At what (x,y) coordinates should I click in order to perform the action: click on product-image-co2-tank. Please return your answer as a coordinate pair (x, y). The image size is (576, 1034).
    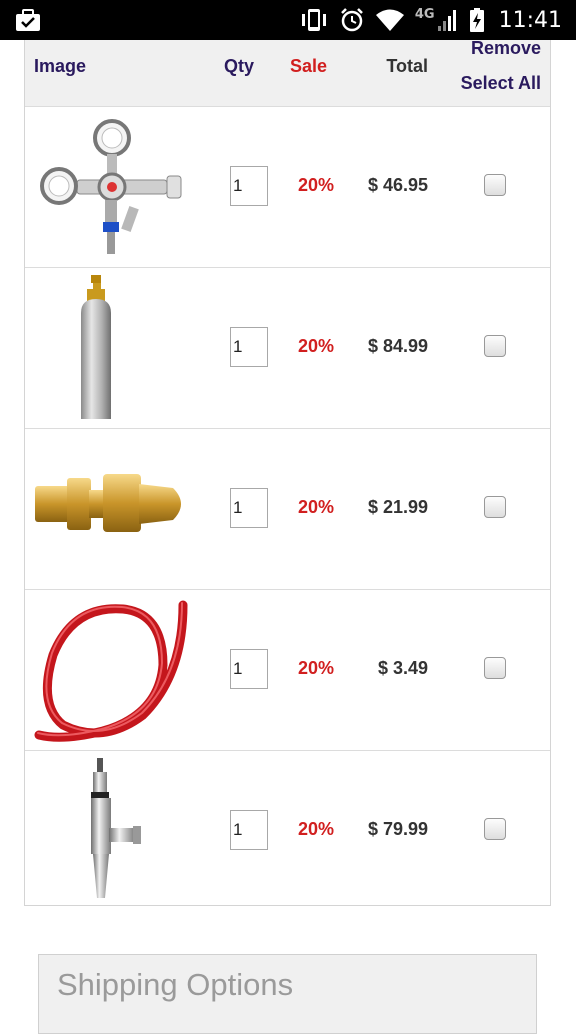
    Looking at the image, I should click on (111, 348).